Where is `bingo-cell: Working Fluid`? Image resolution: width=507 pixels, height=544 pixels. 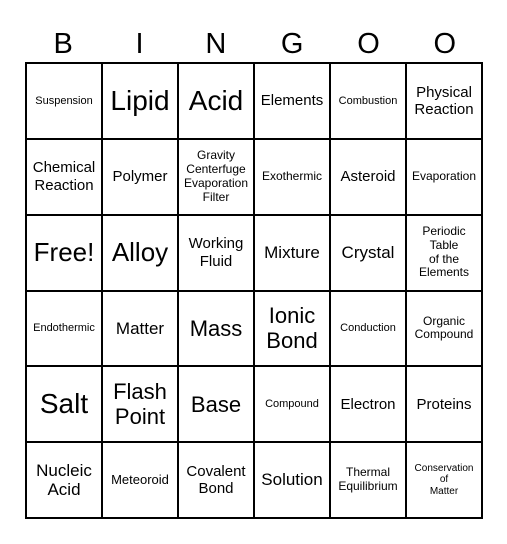
bingo-cell: Working Fluid is located at coordinates (216, 252).